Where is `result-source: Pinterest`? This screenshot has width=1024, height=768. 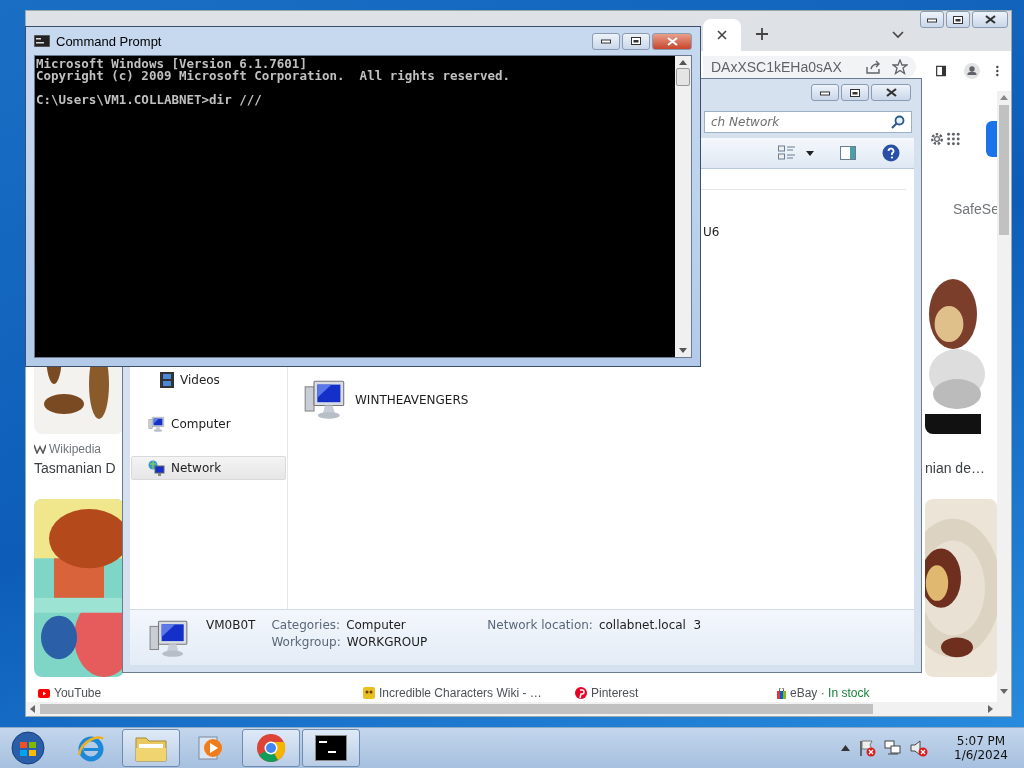 result-source: Pinterest is located at coordinates (676, 693).